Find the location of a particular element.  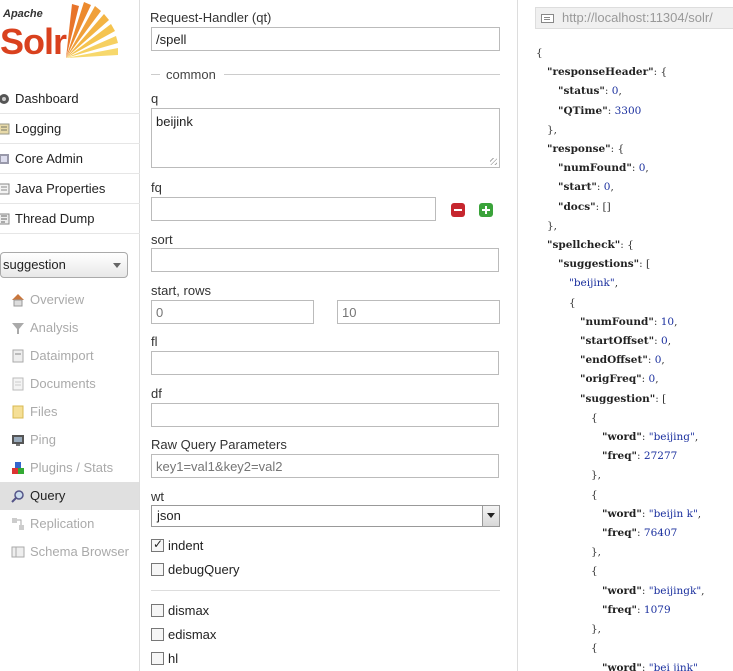

core-nav-documents: Documents is located at coordinates (69, 384).